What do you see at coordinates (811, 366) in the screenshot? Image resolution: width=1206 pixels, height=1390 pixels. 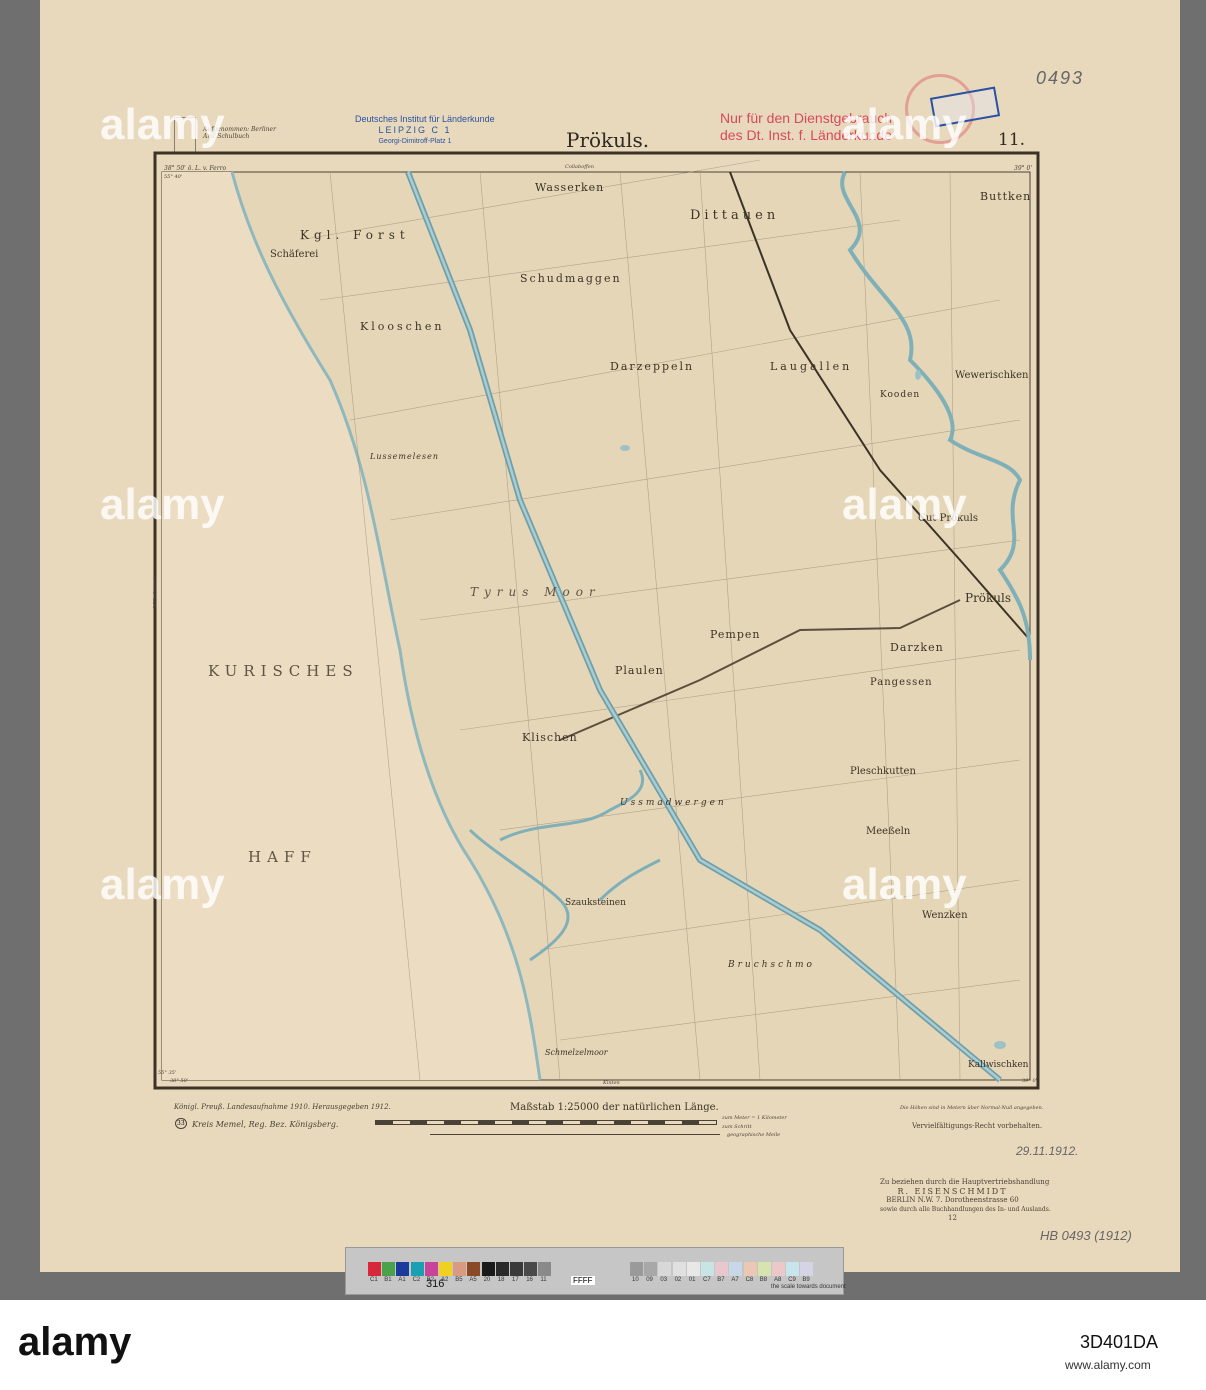 I see `place-label: Laugallen` at bounding box center [811, 366].